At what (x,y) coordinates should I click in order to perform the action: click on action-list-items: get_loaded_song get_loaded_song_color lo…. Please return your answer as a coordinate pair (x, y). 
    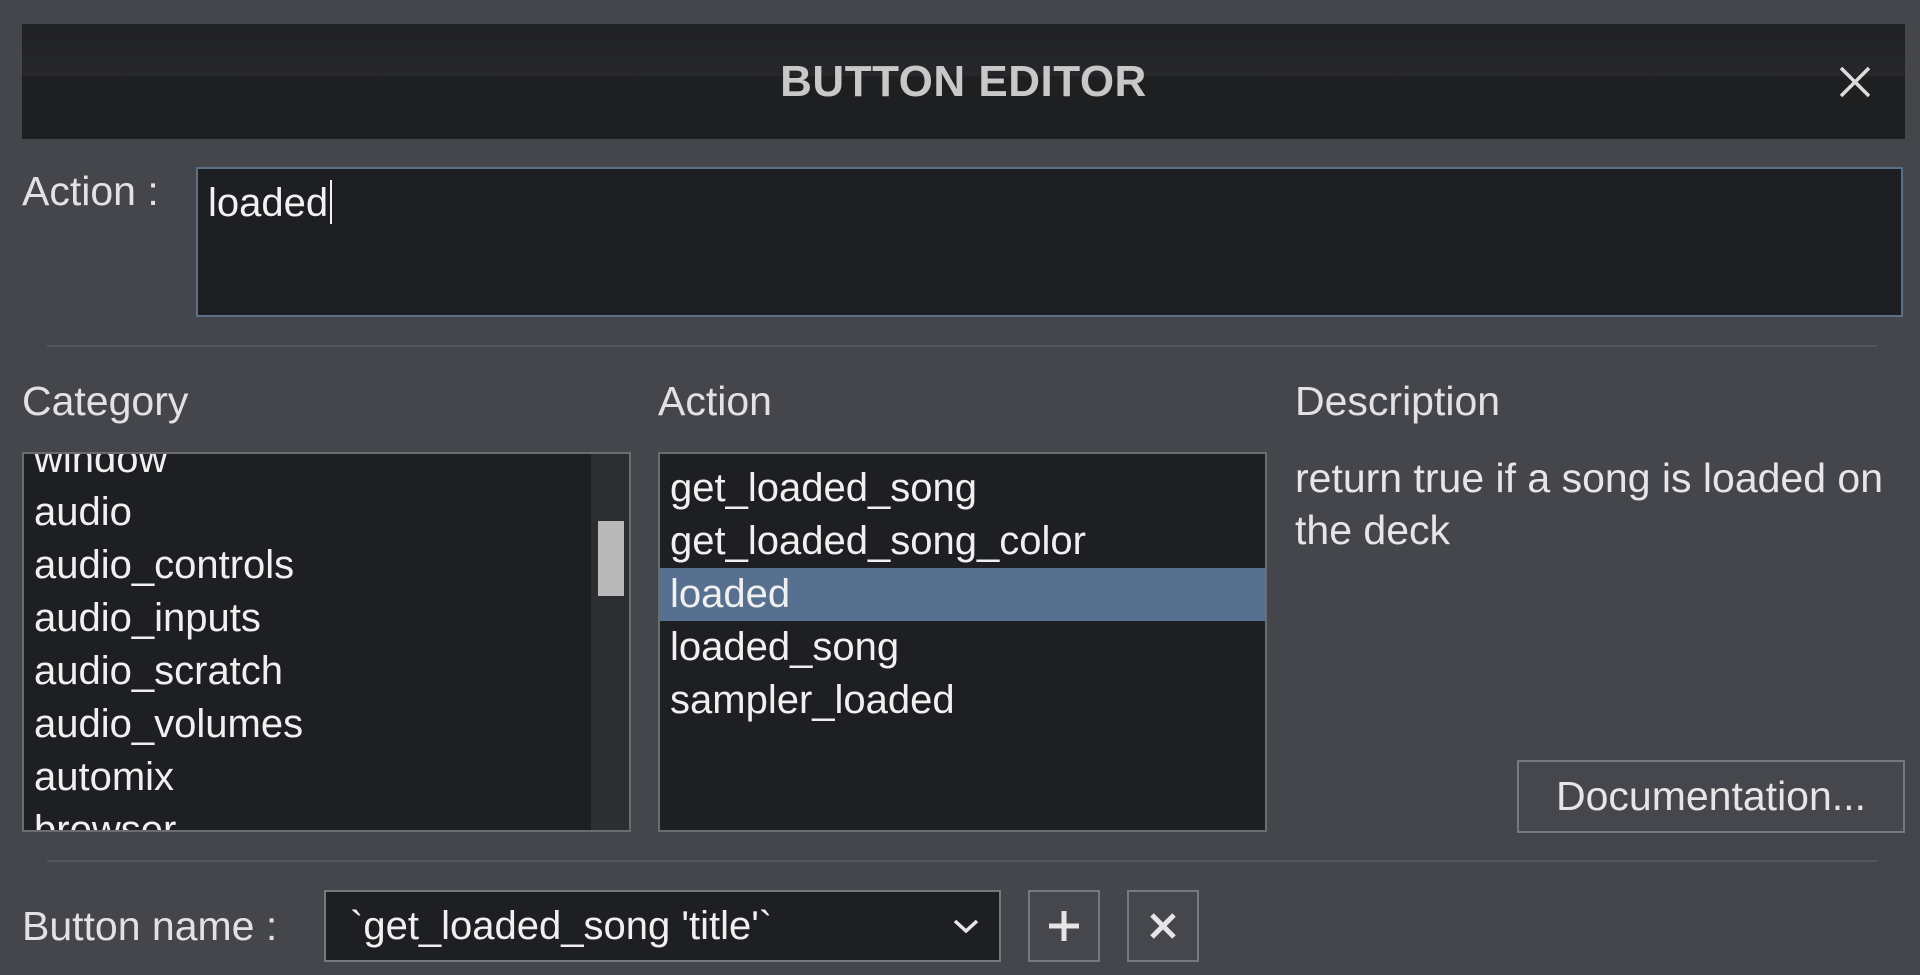
    Looking at the image, I should click on (962, 590).